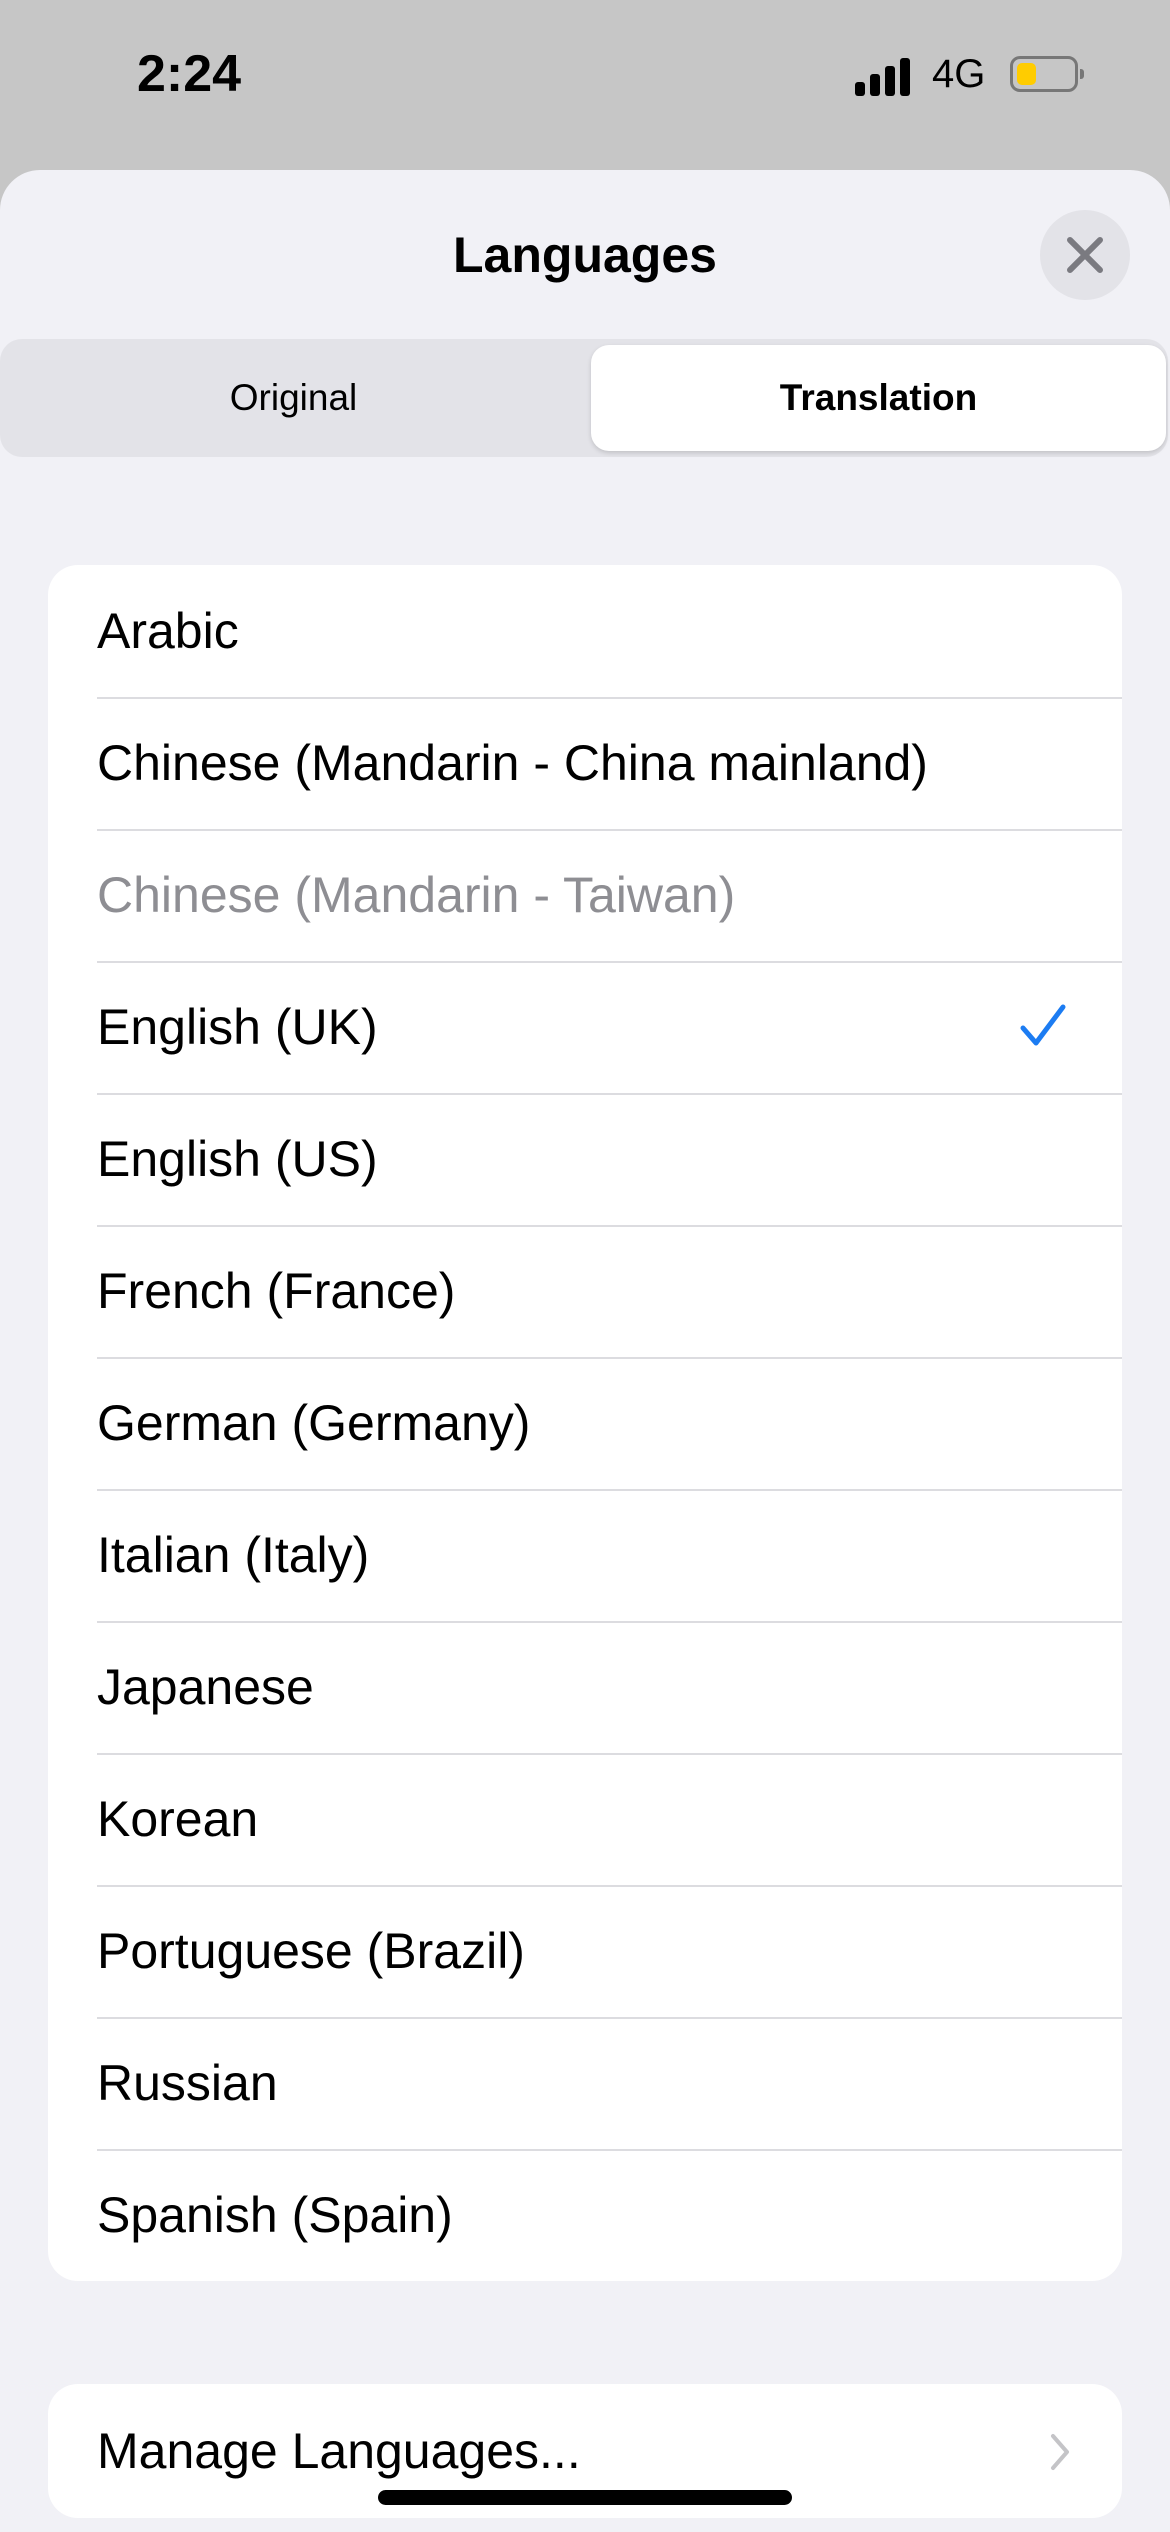 This screenshot has height=2532, width=1170. I want to click on battery-icon, so click(1047, 74).